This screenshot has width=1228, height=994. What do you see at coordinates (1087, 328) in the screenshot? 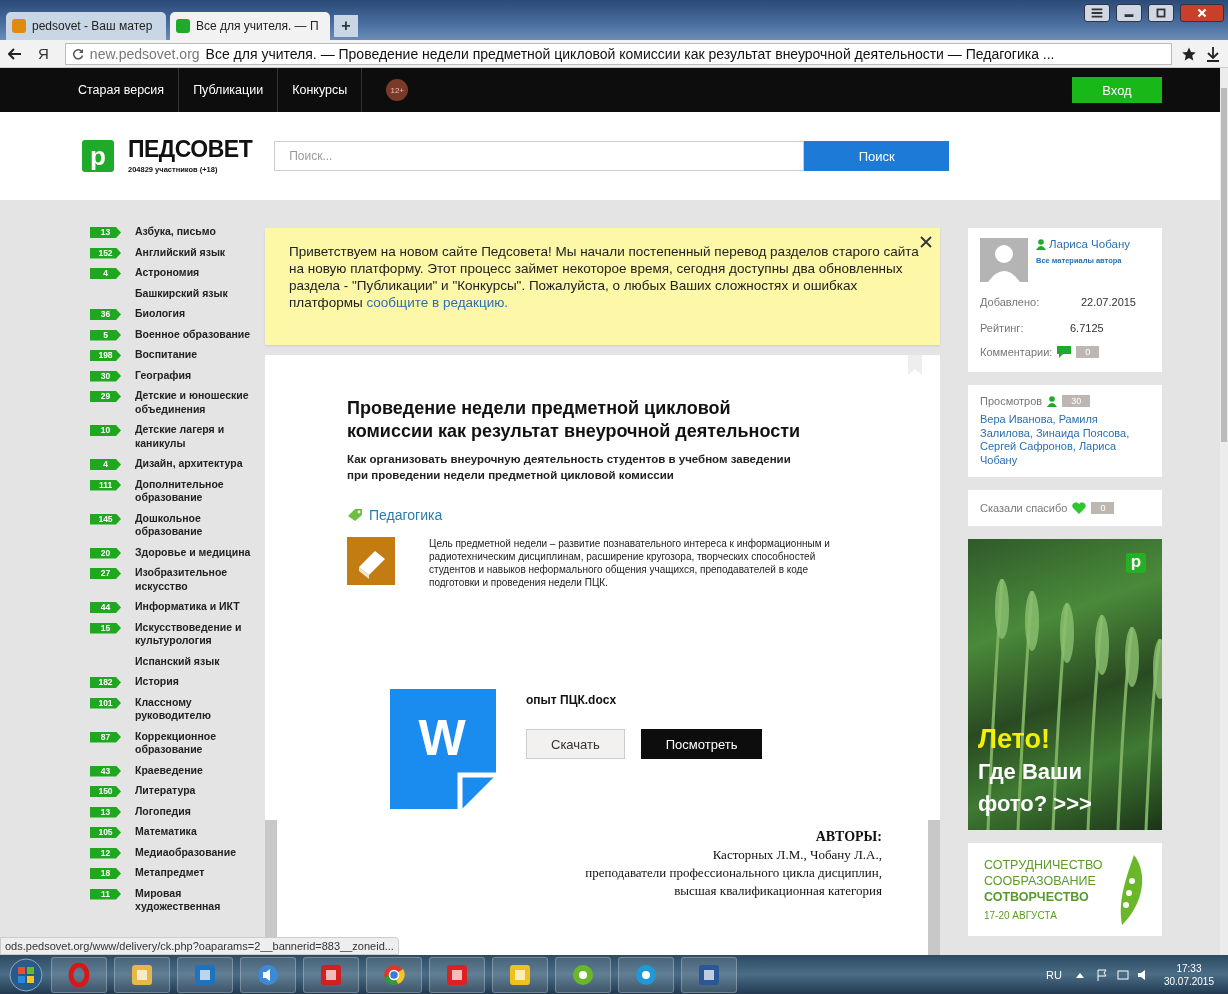
I see `info-value: 6.7125` at bounding box center [1087, 328].